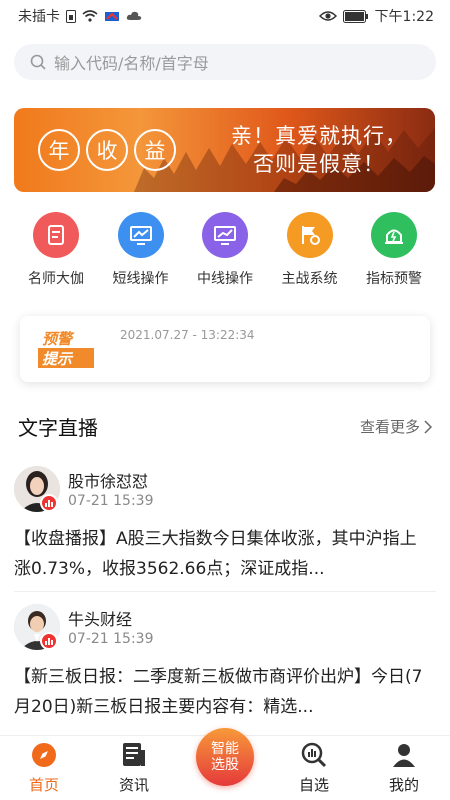  What do you see at coordinates (134, 768) in the screenshot?
I see `tab-news: 资讯` at bounding box center [134, 768].